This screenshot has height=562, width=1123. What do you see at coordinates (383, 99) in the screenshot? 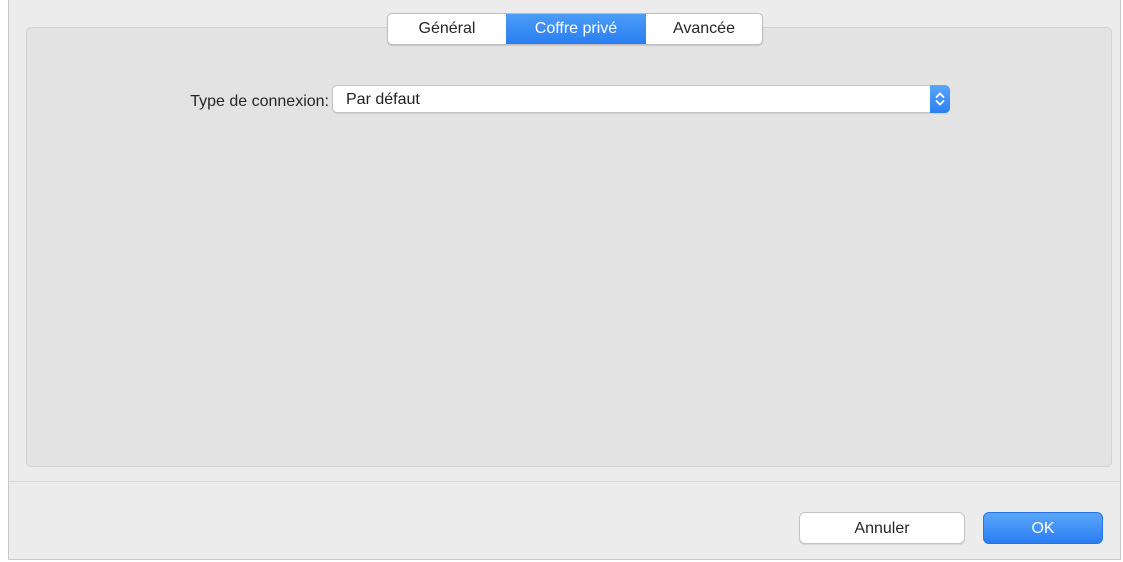
I see `connection-type-value: Par défaut` at bounding box center [383, 99].